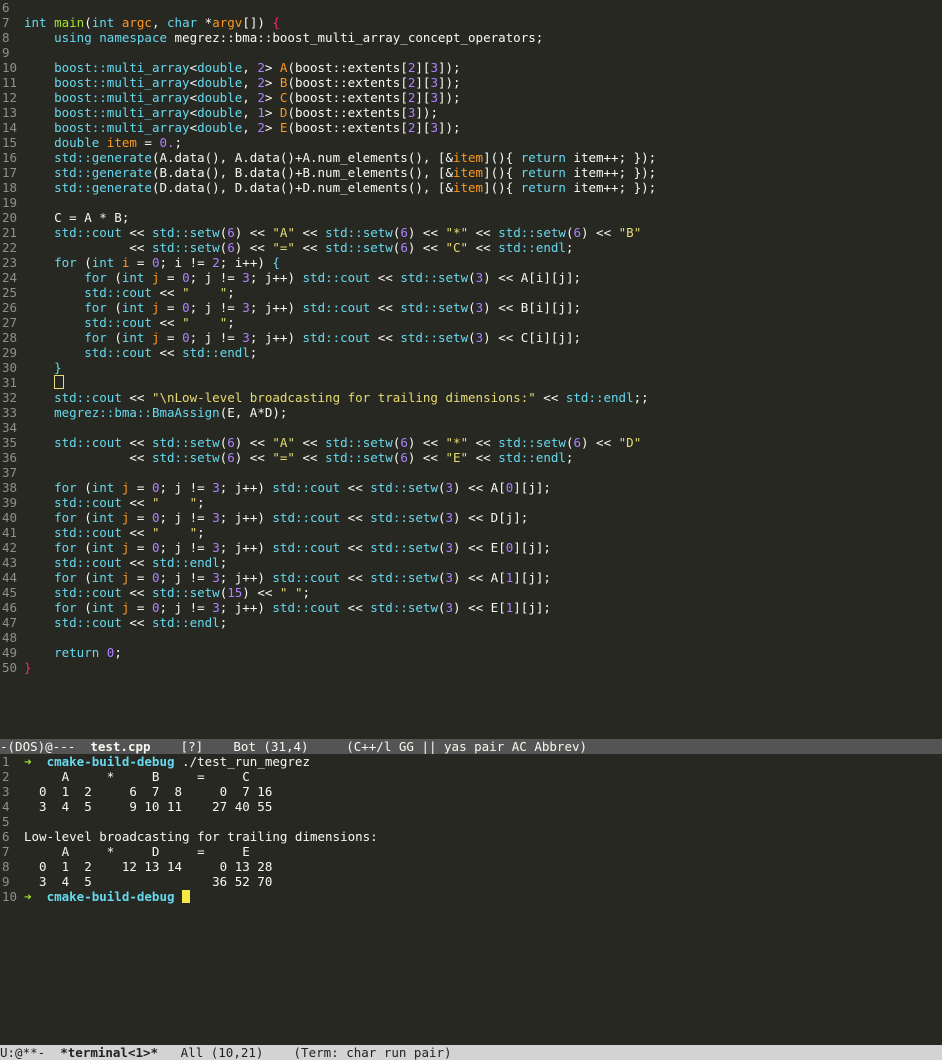  Describe the element at coordinates (426, 442) in the screenshot. I see `code-token: ) <<` at that location.